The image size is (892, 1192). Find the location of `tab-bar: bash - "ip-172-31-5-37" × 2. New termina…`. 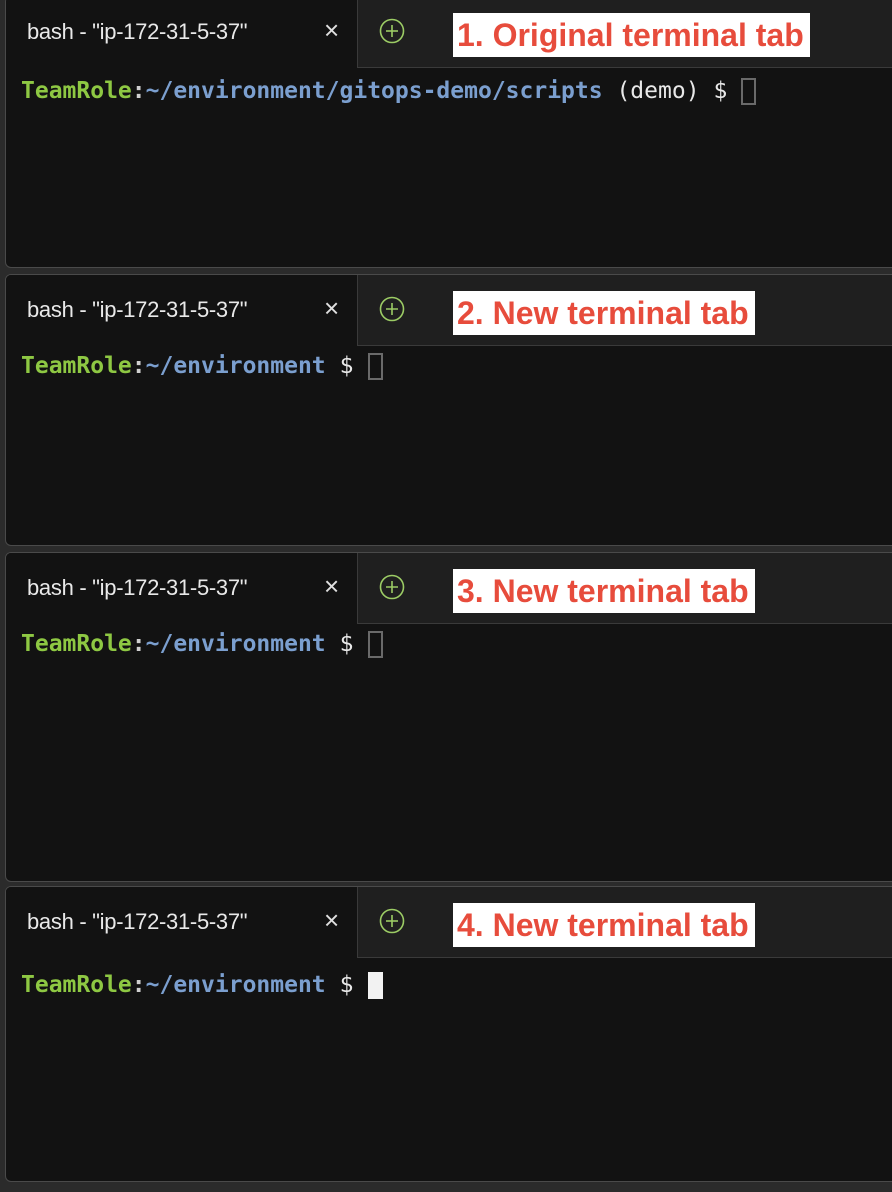

tab-bar: bash - "ip-172-31-5-37" × 2. New termina… is located at coordinates (449, 310).